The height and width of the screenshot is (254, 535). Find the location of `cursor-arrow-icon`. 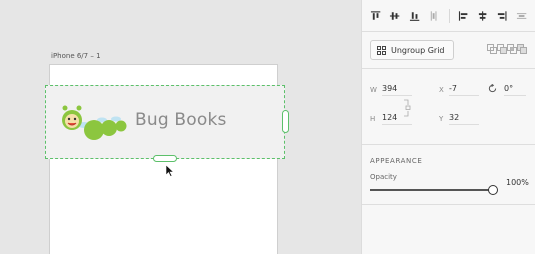

cursor-arrow-icon is located at coordinates (170, 171).